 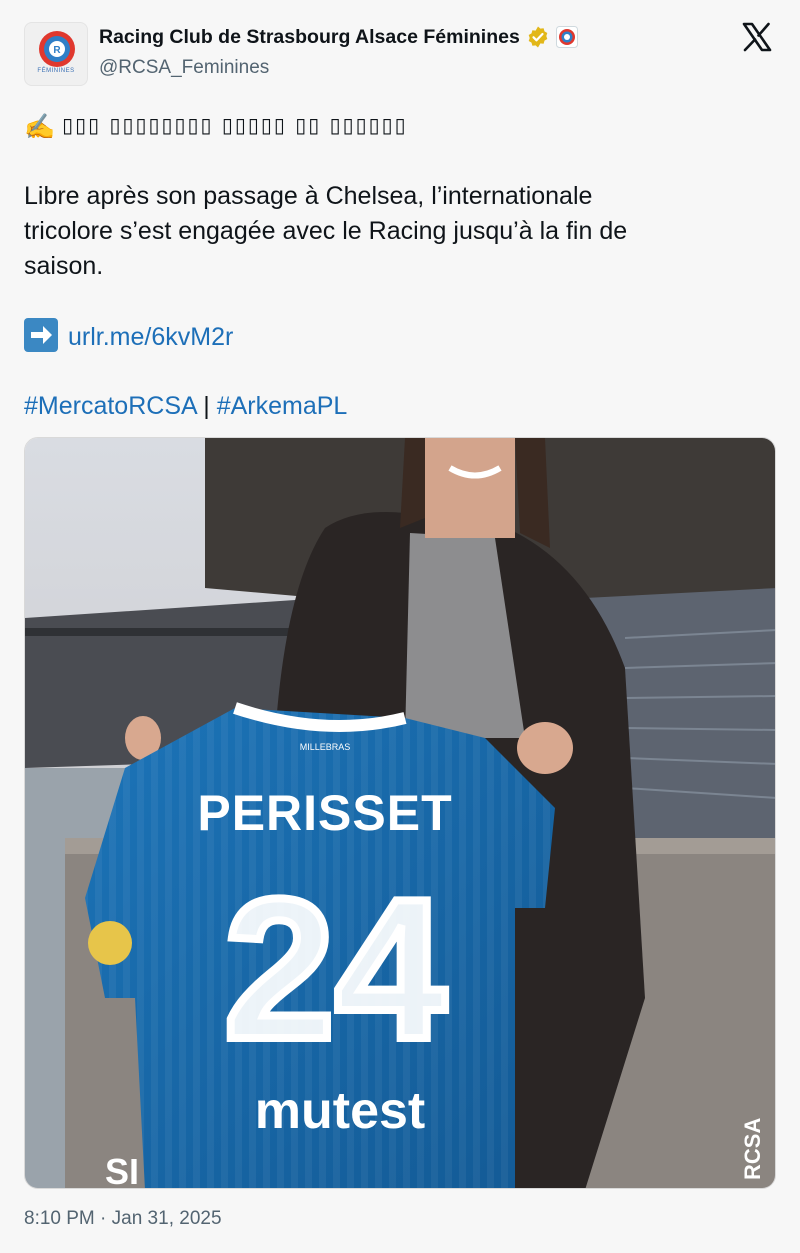 What do you see at coordinates (340, 1111) in the screenshot?
I see `jersey-sponsor: mutest` at bounding box center [340, 1111].